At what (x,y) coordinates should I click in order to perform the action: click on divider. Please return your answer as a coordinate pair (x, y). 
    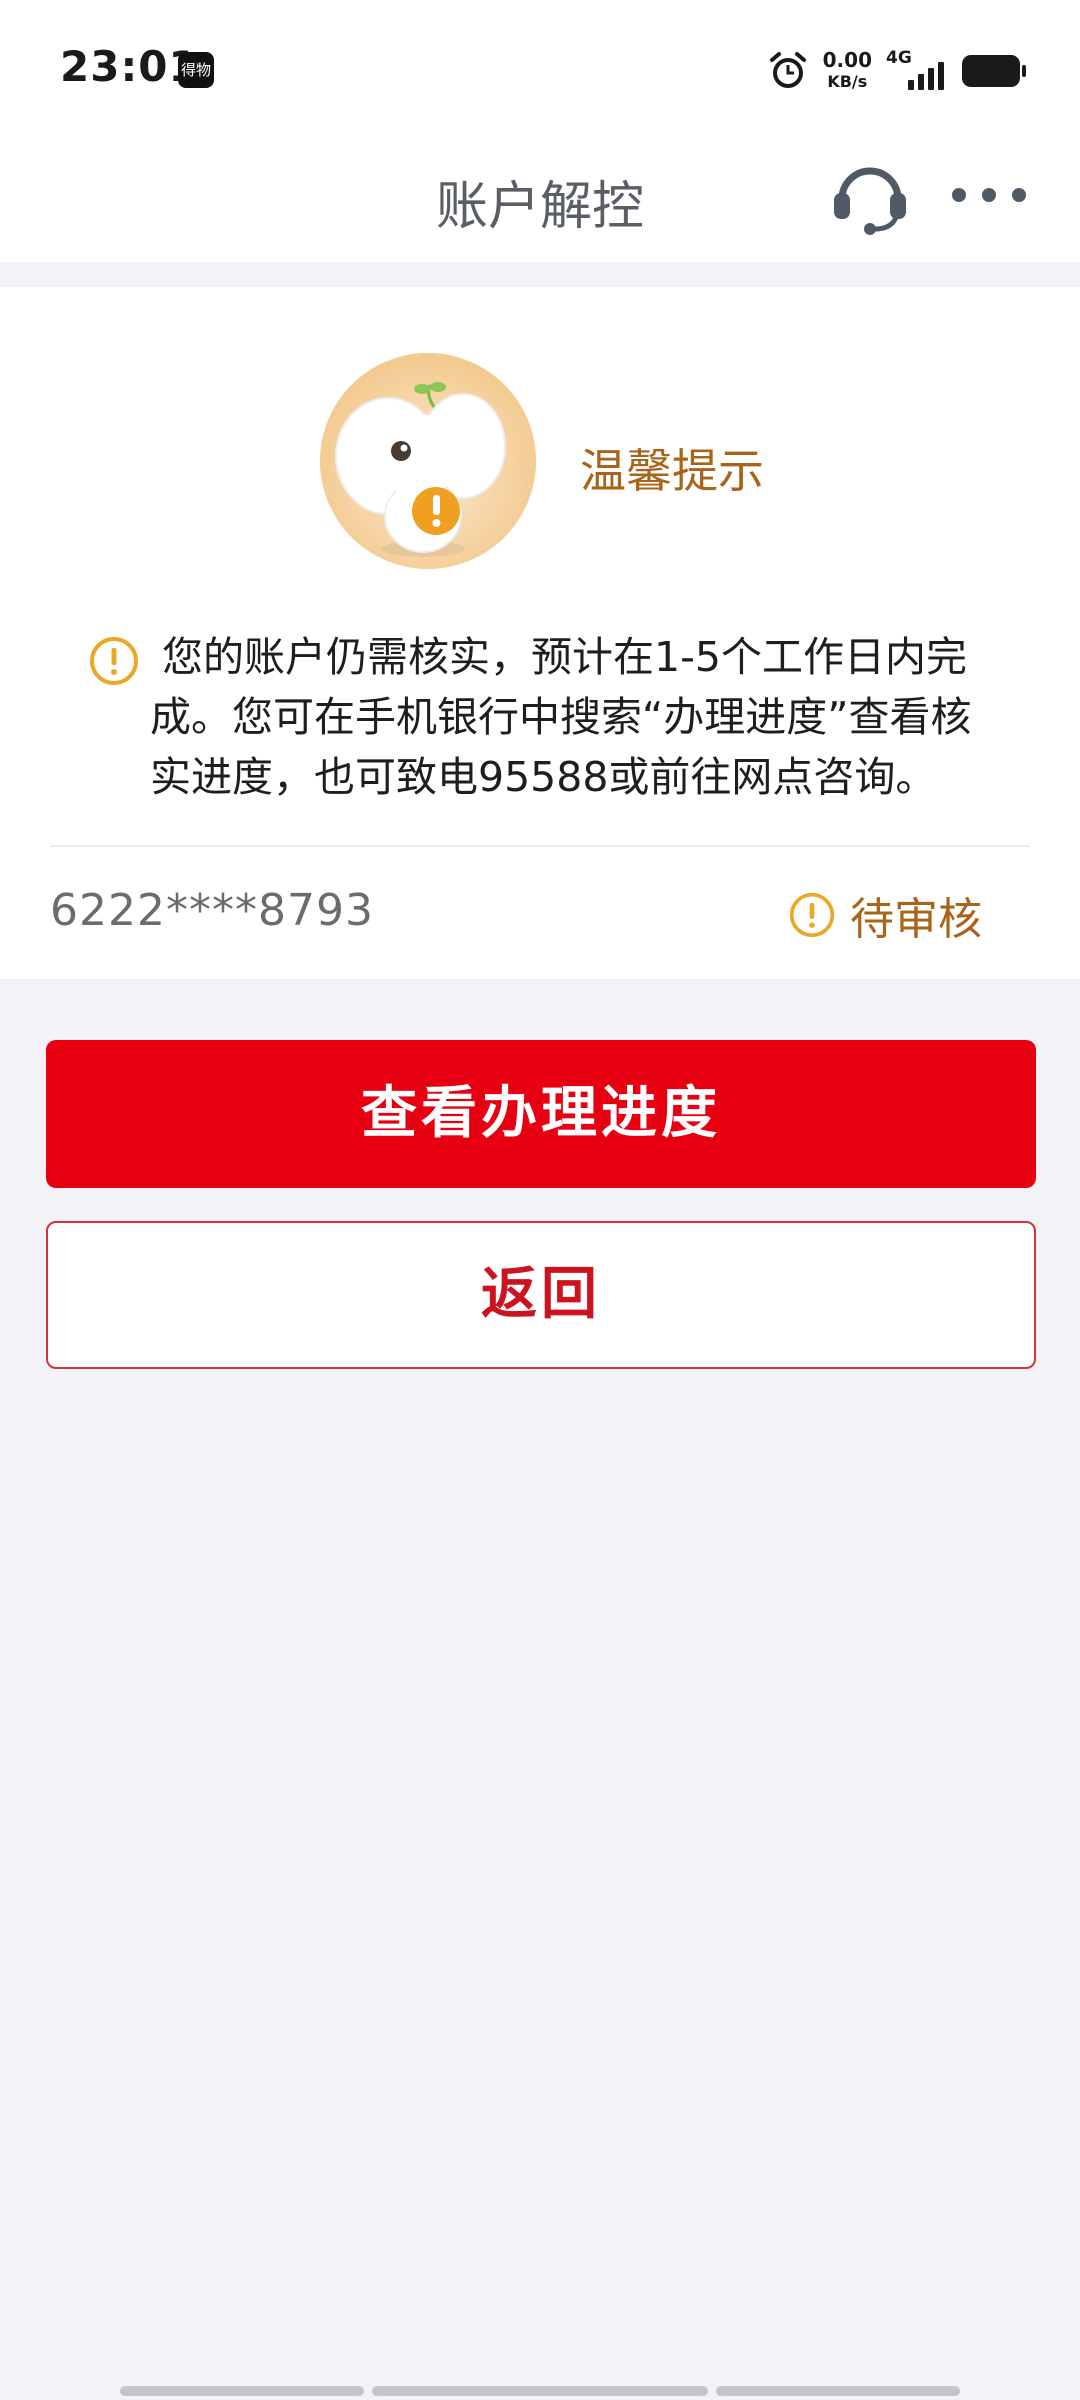
    Looking at the image, I should click on (540, 846).